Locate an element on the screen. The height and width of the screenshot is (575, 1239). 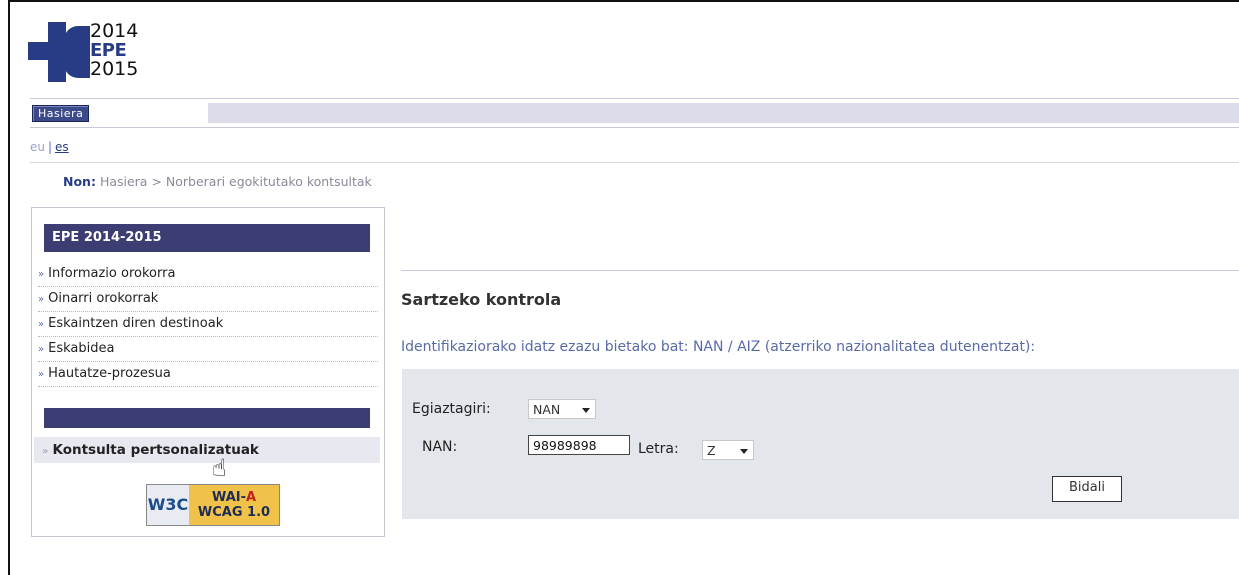
logo-c-shape is located at coordinates (77, 52).